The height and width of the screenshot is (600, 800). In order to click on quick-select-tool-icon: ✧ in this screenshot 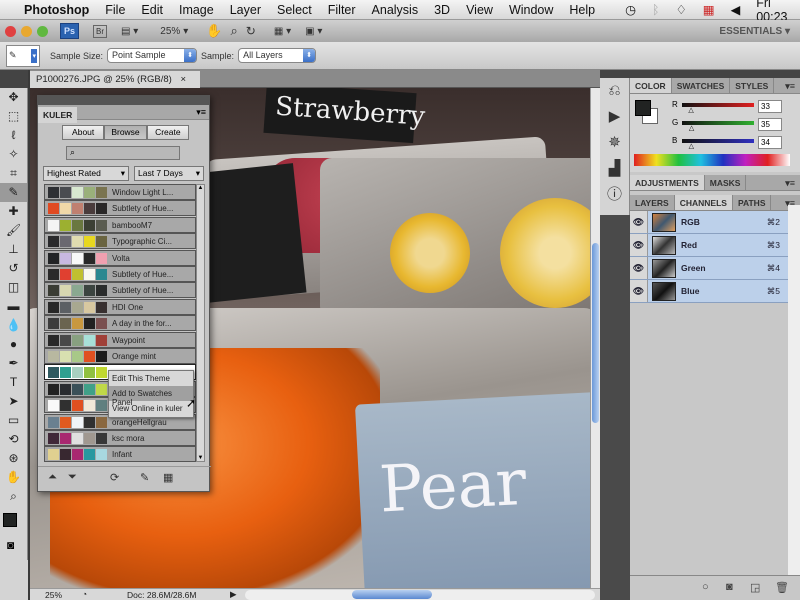, I will do `click(13, 154)`.